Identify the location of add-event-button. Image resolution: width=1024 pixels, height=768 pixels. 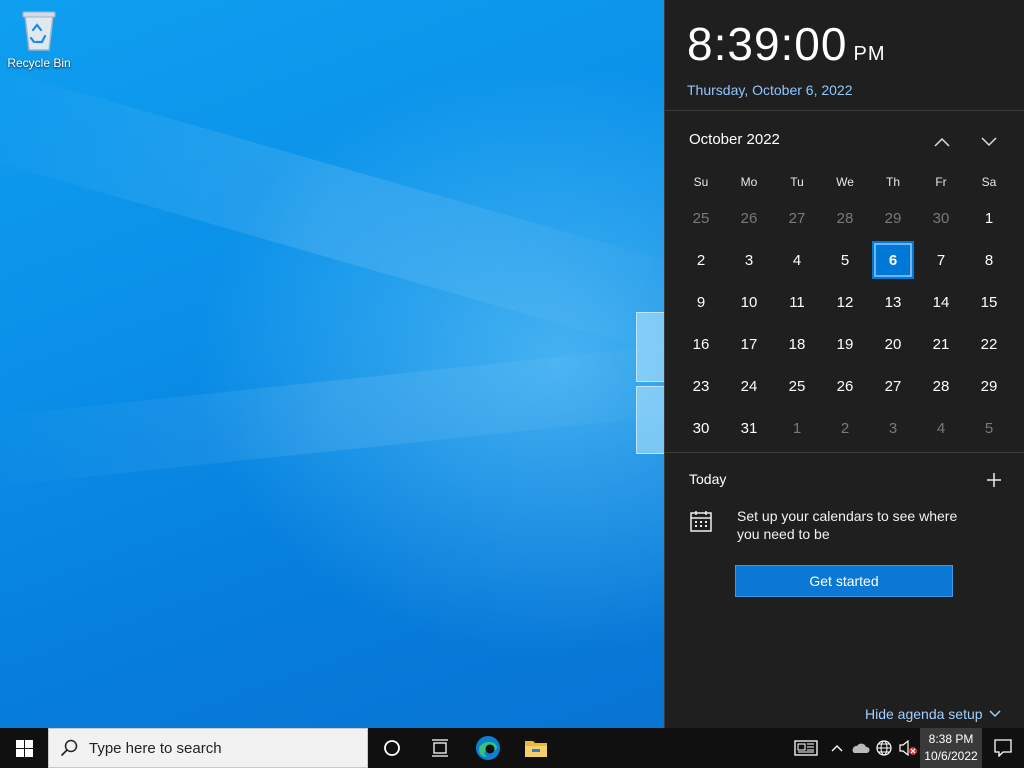
(994, 480).